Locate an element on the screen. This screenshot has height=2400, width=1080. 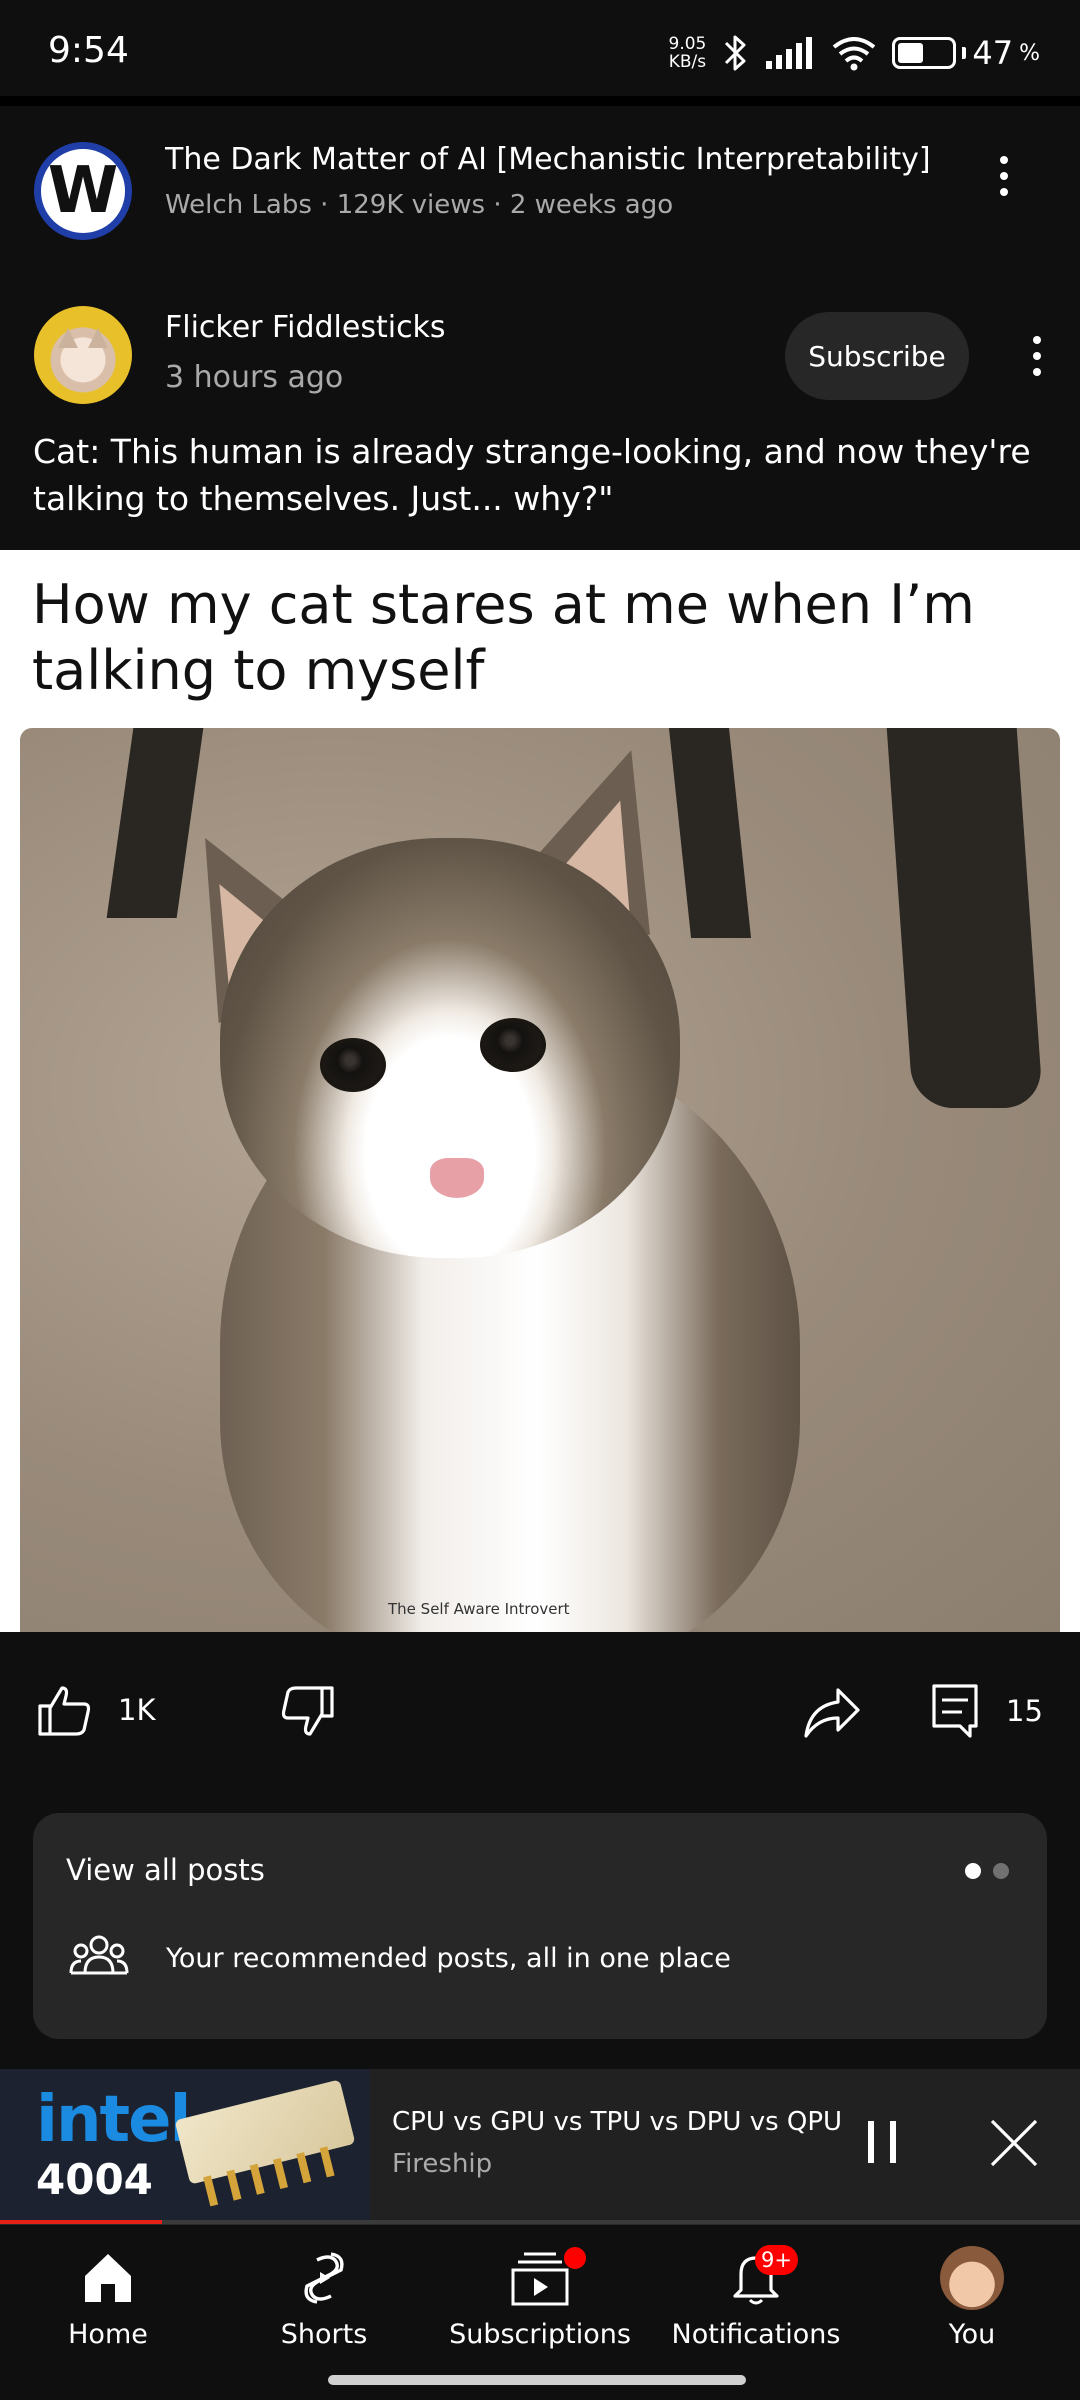
view-all-posts-title: View all posts is located at coordinates (165, 1870).